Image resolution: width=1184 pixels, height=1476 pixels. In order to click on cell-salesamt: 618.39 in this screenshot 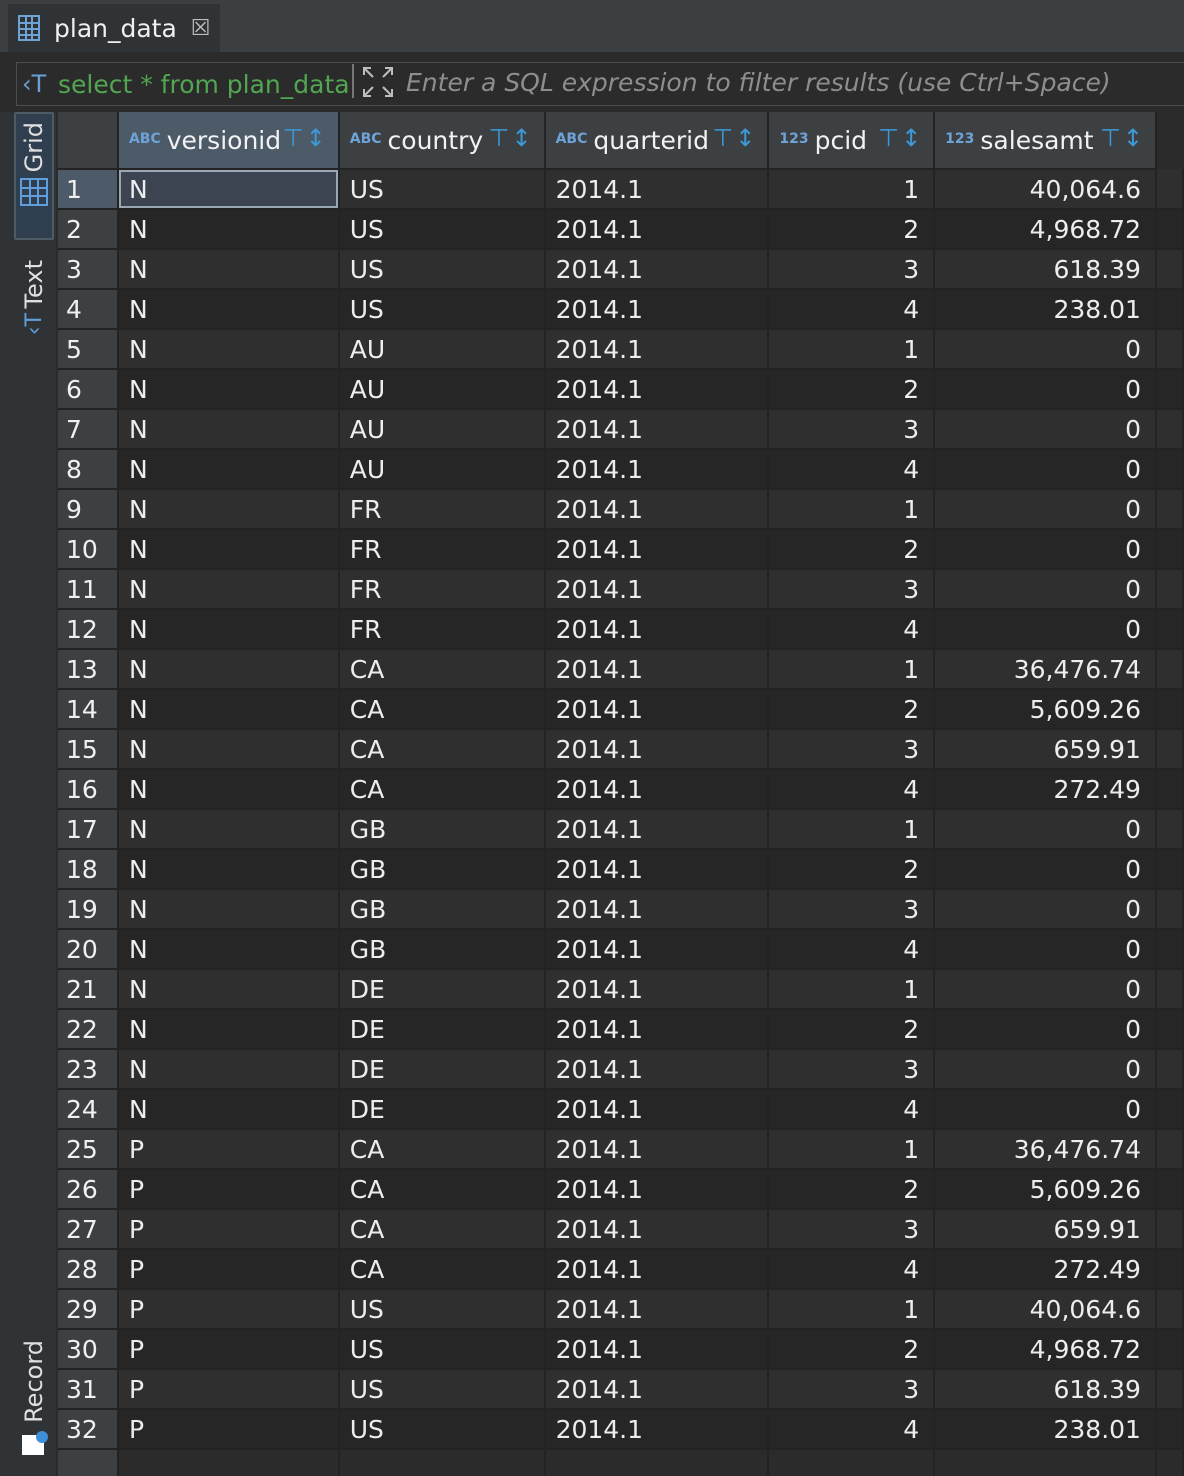, I will do `click(1045, 269)`.